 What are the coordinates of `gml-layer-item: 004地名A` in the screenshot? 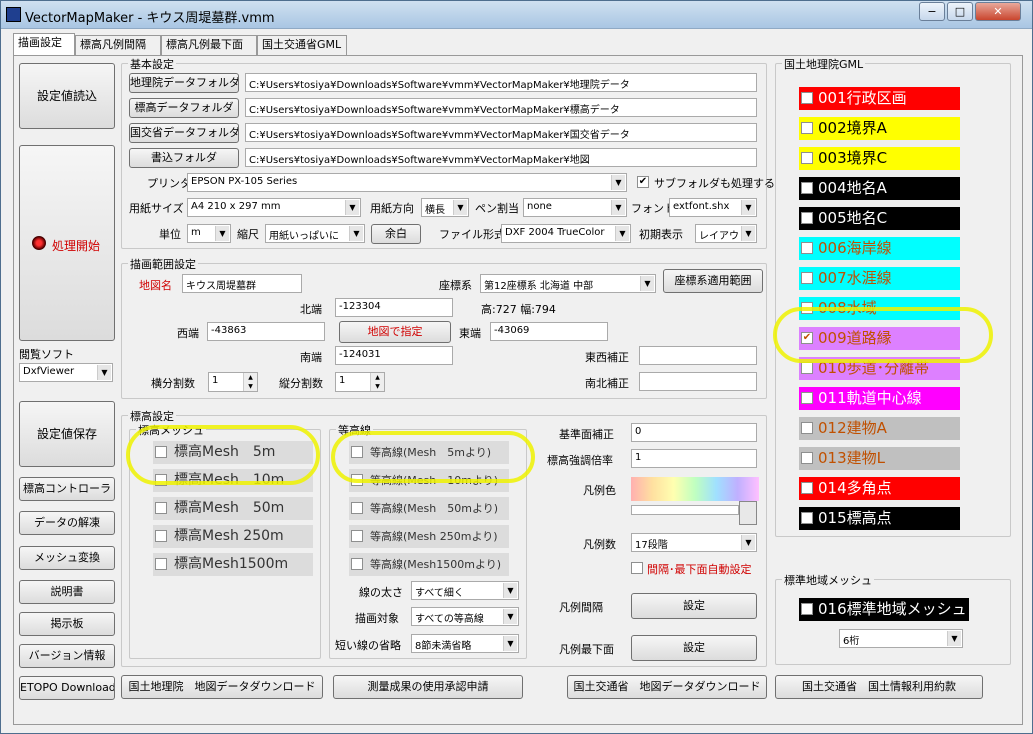 It's located at (879, 188).